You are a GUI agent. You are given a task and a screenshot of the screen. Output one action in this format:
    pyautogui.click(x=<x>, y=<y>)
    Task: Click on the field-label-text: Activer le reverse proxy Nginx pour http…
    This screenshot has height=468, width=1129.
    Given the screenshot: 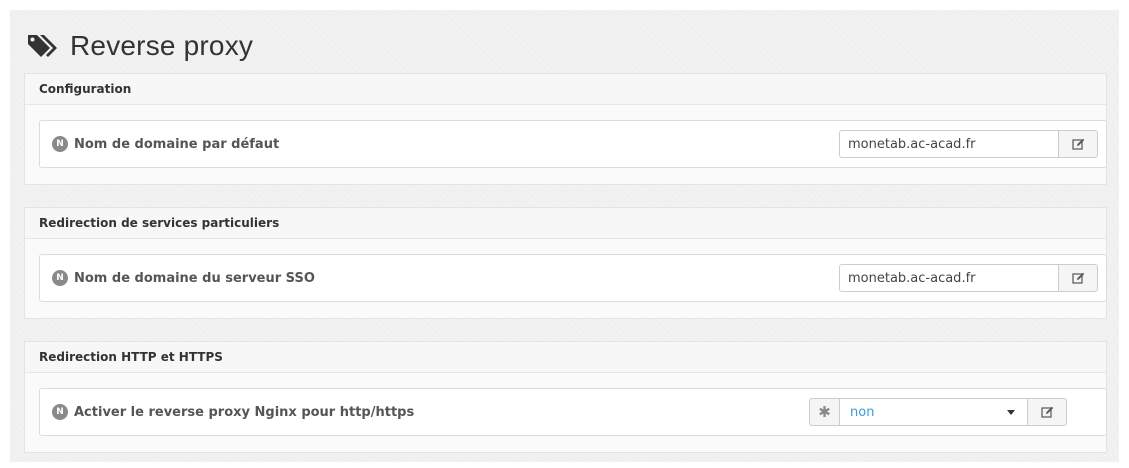 What is the action you would take?
    pyautogui.click(x=244, y=412)
    